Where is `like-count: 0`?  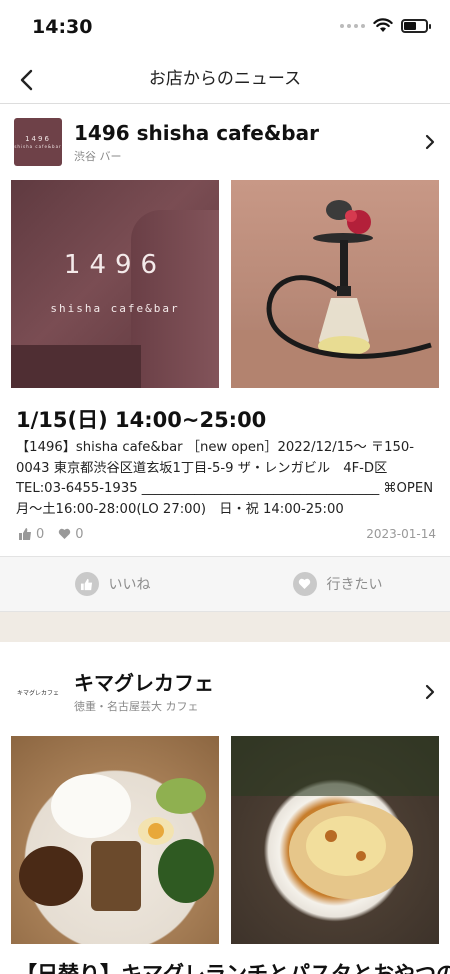
like-count: 0 is located at coordinates (31, 534).